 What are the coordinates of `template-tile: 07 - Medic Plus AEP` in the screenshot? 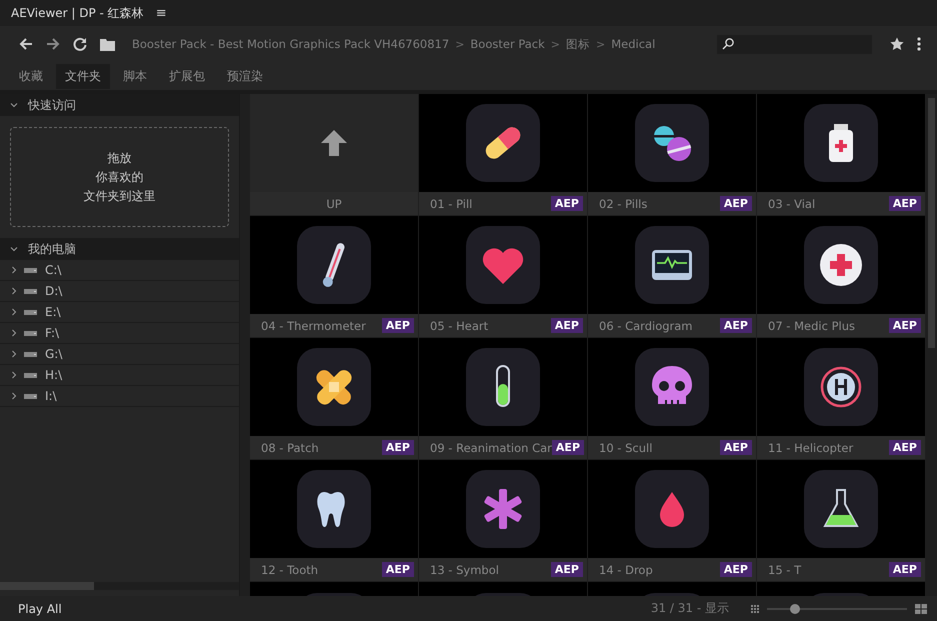 It's located at (841, 276).